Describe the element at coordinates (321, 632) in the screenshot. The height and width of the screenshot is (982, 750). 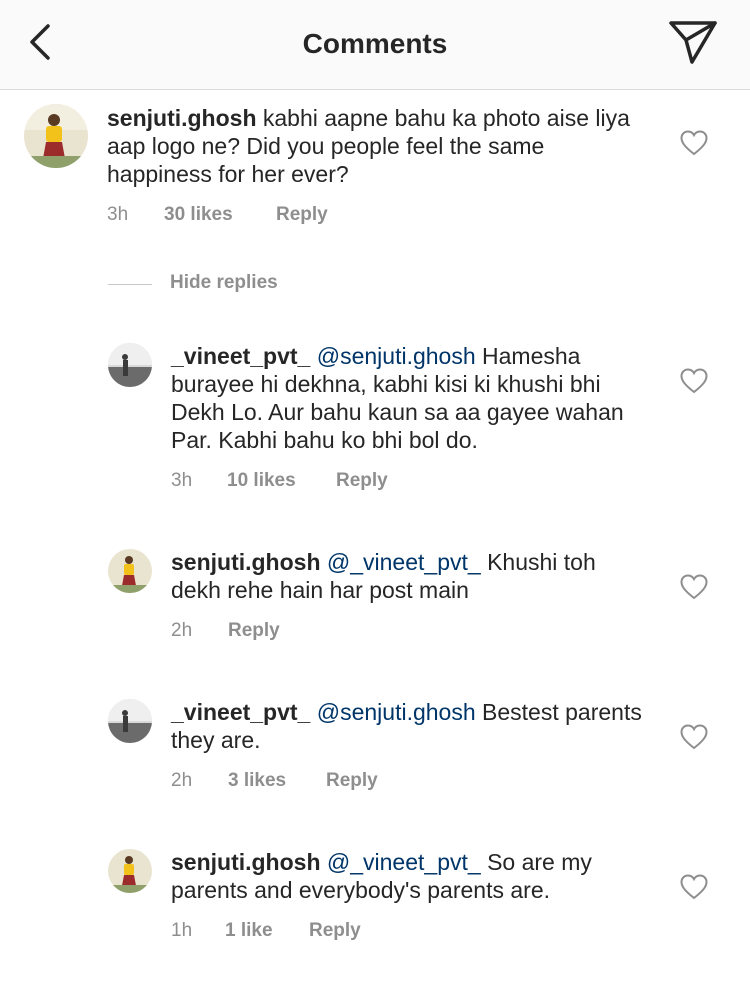
I see `comment-meta: 2h Reply` at that location.